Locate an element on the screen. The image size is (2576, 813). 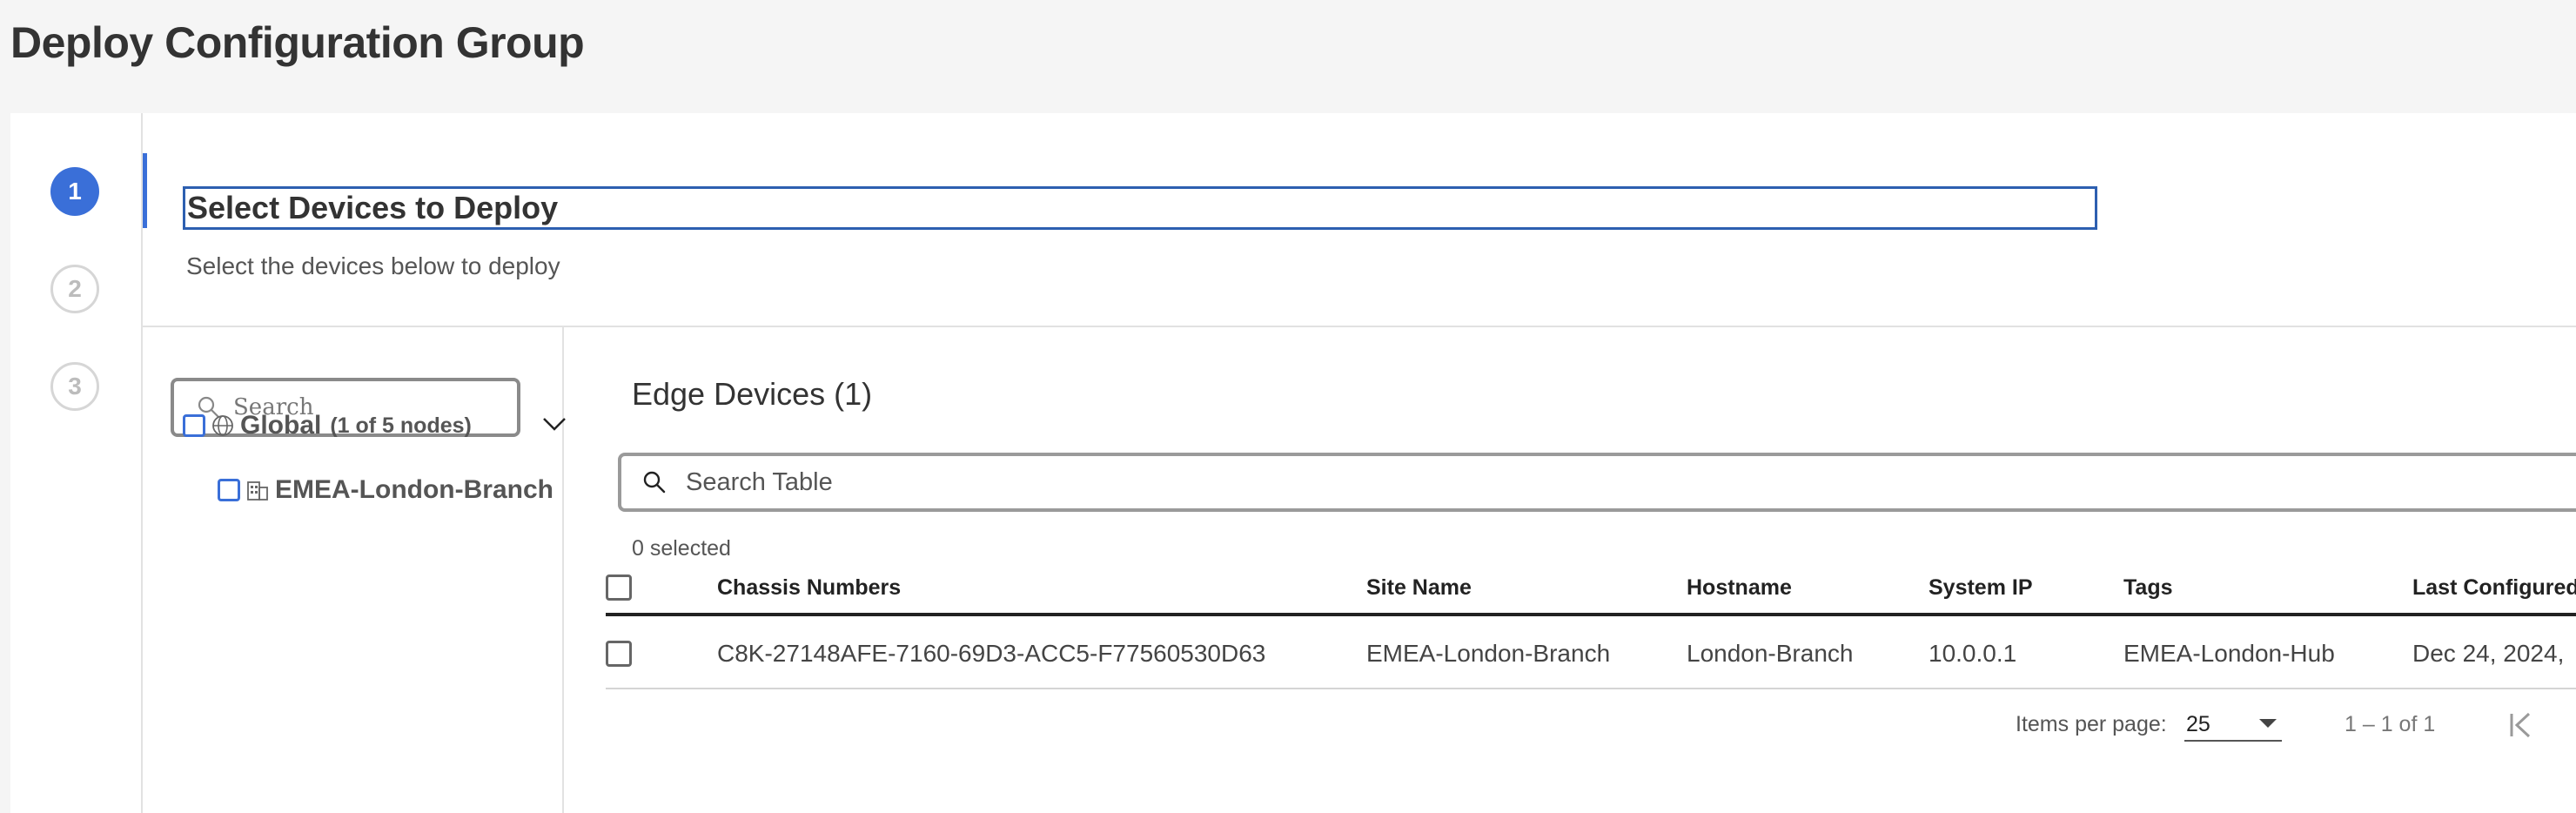
column-header-chassis: Chassis Numbers is located at coordinates (809, 587).